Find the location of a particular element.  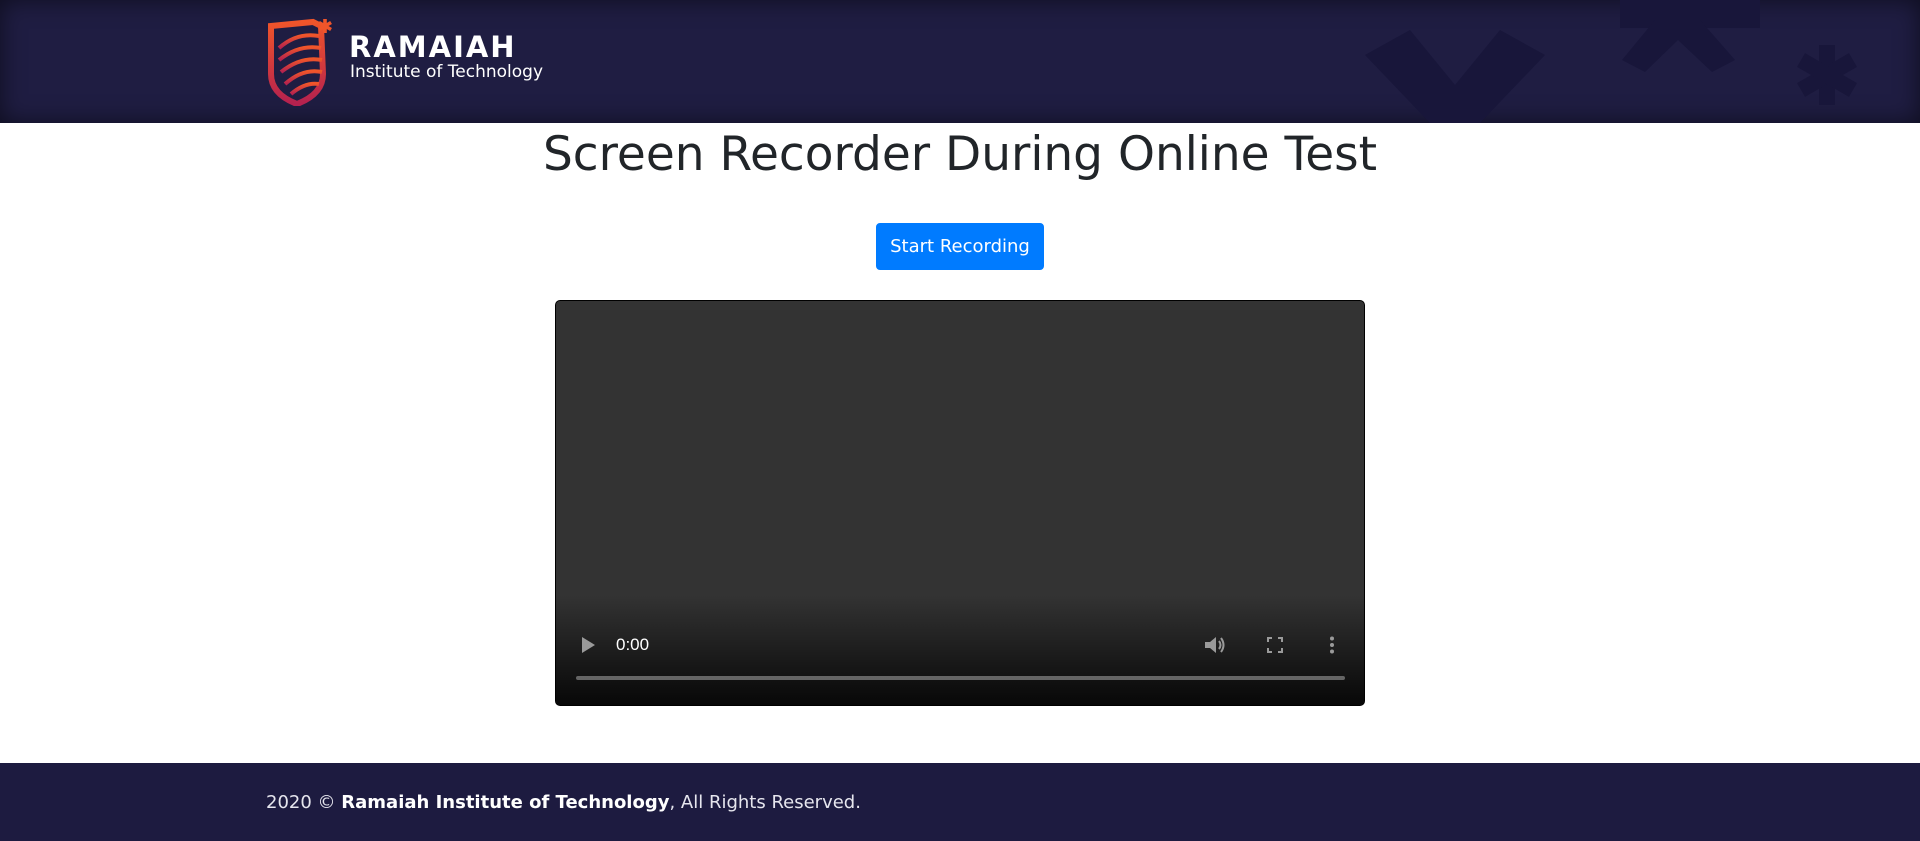

footer-org-name: Ramaiah Institute of Technology is located at coordinates (505, 802).